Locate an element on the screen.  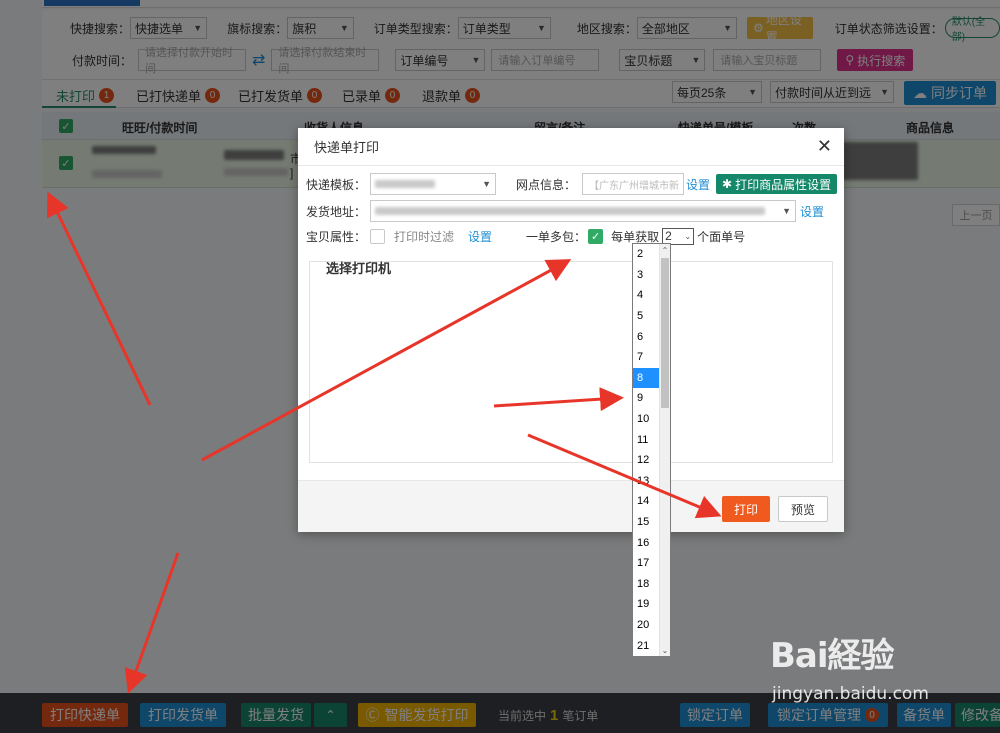
per-order-dropdown: 2 3 4 5 6 7 8 9 10 11 12 13 14 15 16 17 18 19 20 21 ⌃ ⌄ is located at coordinates (651, 450).